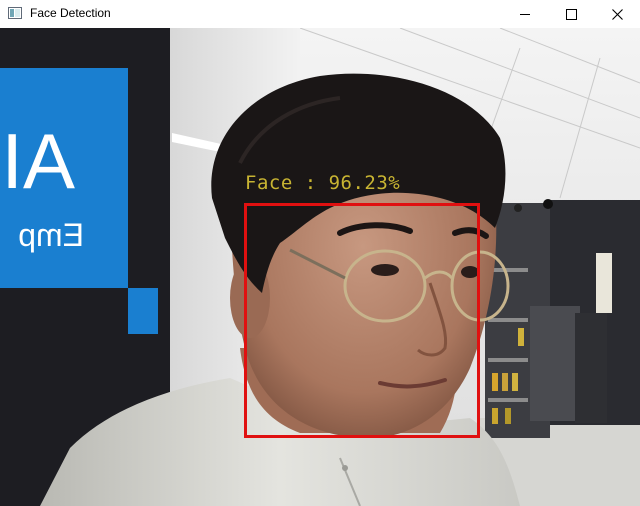 This screenshot has width=640, height=506. What do you see at coordinates (51, 235) in the screenshot?
I see `sign-small-text: Emp` at bounding box center [51, 235].